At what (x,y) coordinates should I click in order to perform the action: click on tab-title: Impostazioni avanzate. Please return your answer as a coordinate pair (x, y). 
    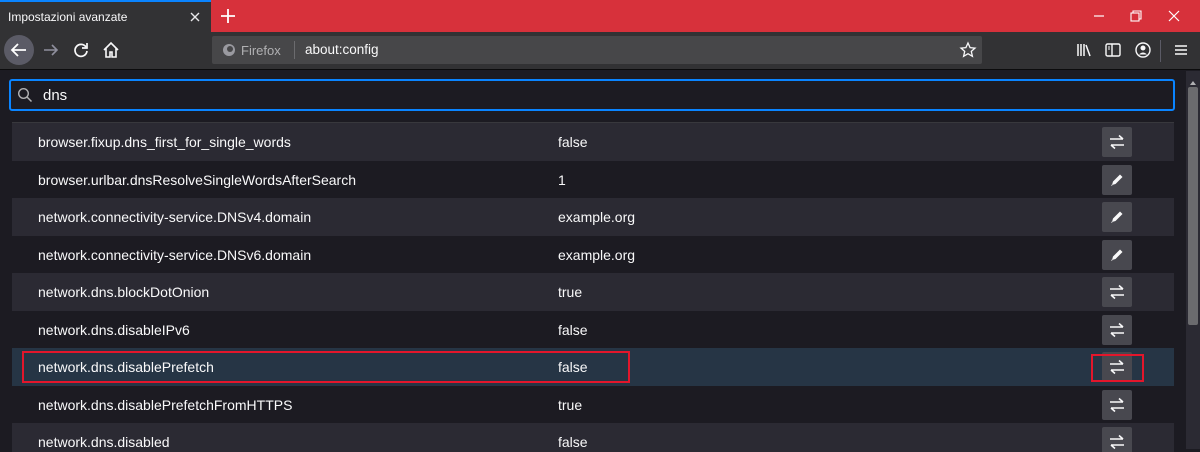
    Looking at the image, I should click on (68, 17).